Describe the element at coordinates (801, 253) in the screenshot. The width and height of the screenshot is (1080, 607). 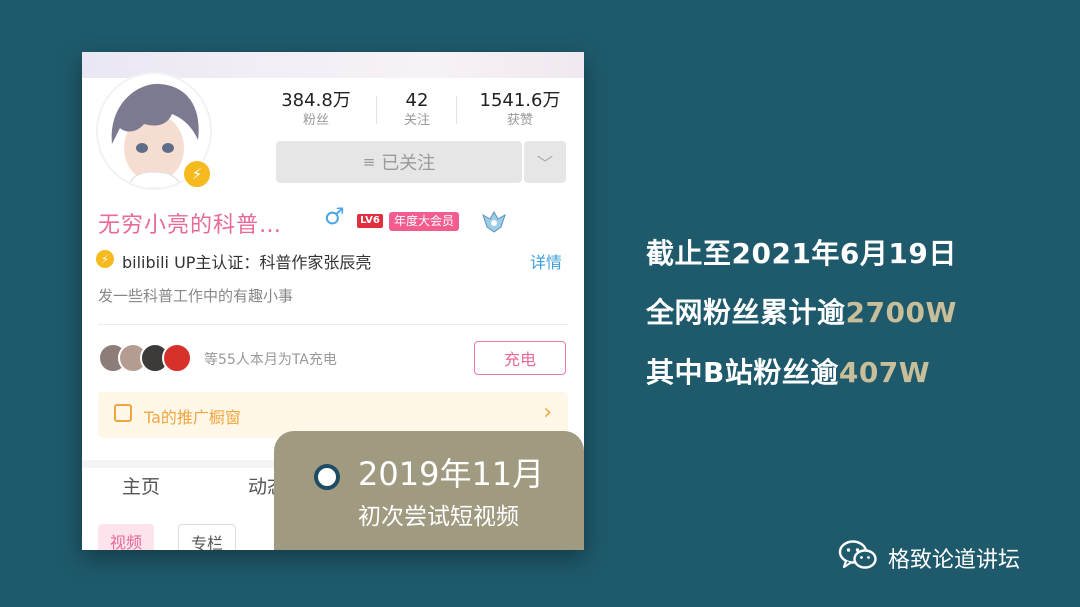
I see `info-line-date: 截止至2021年6月19日` at that location.